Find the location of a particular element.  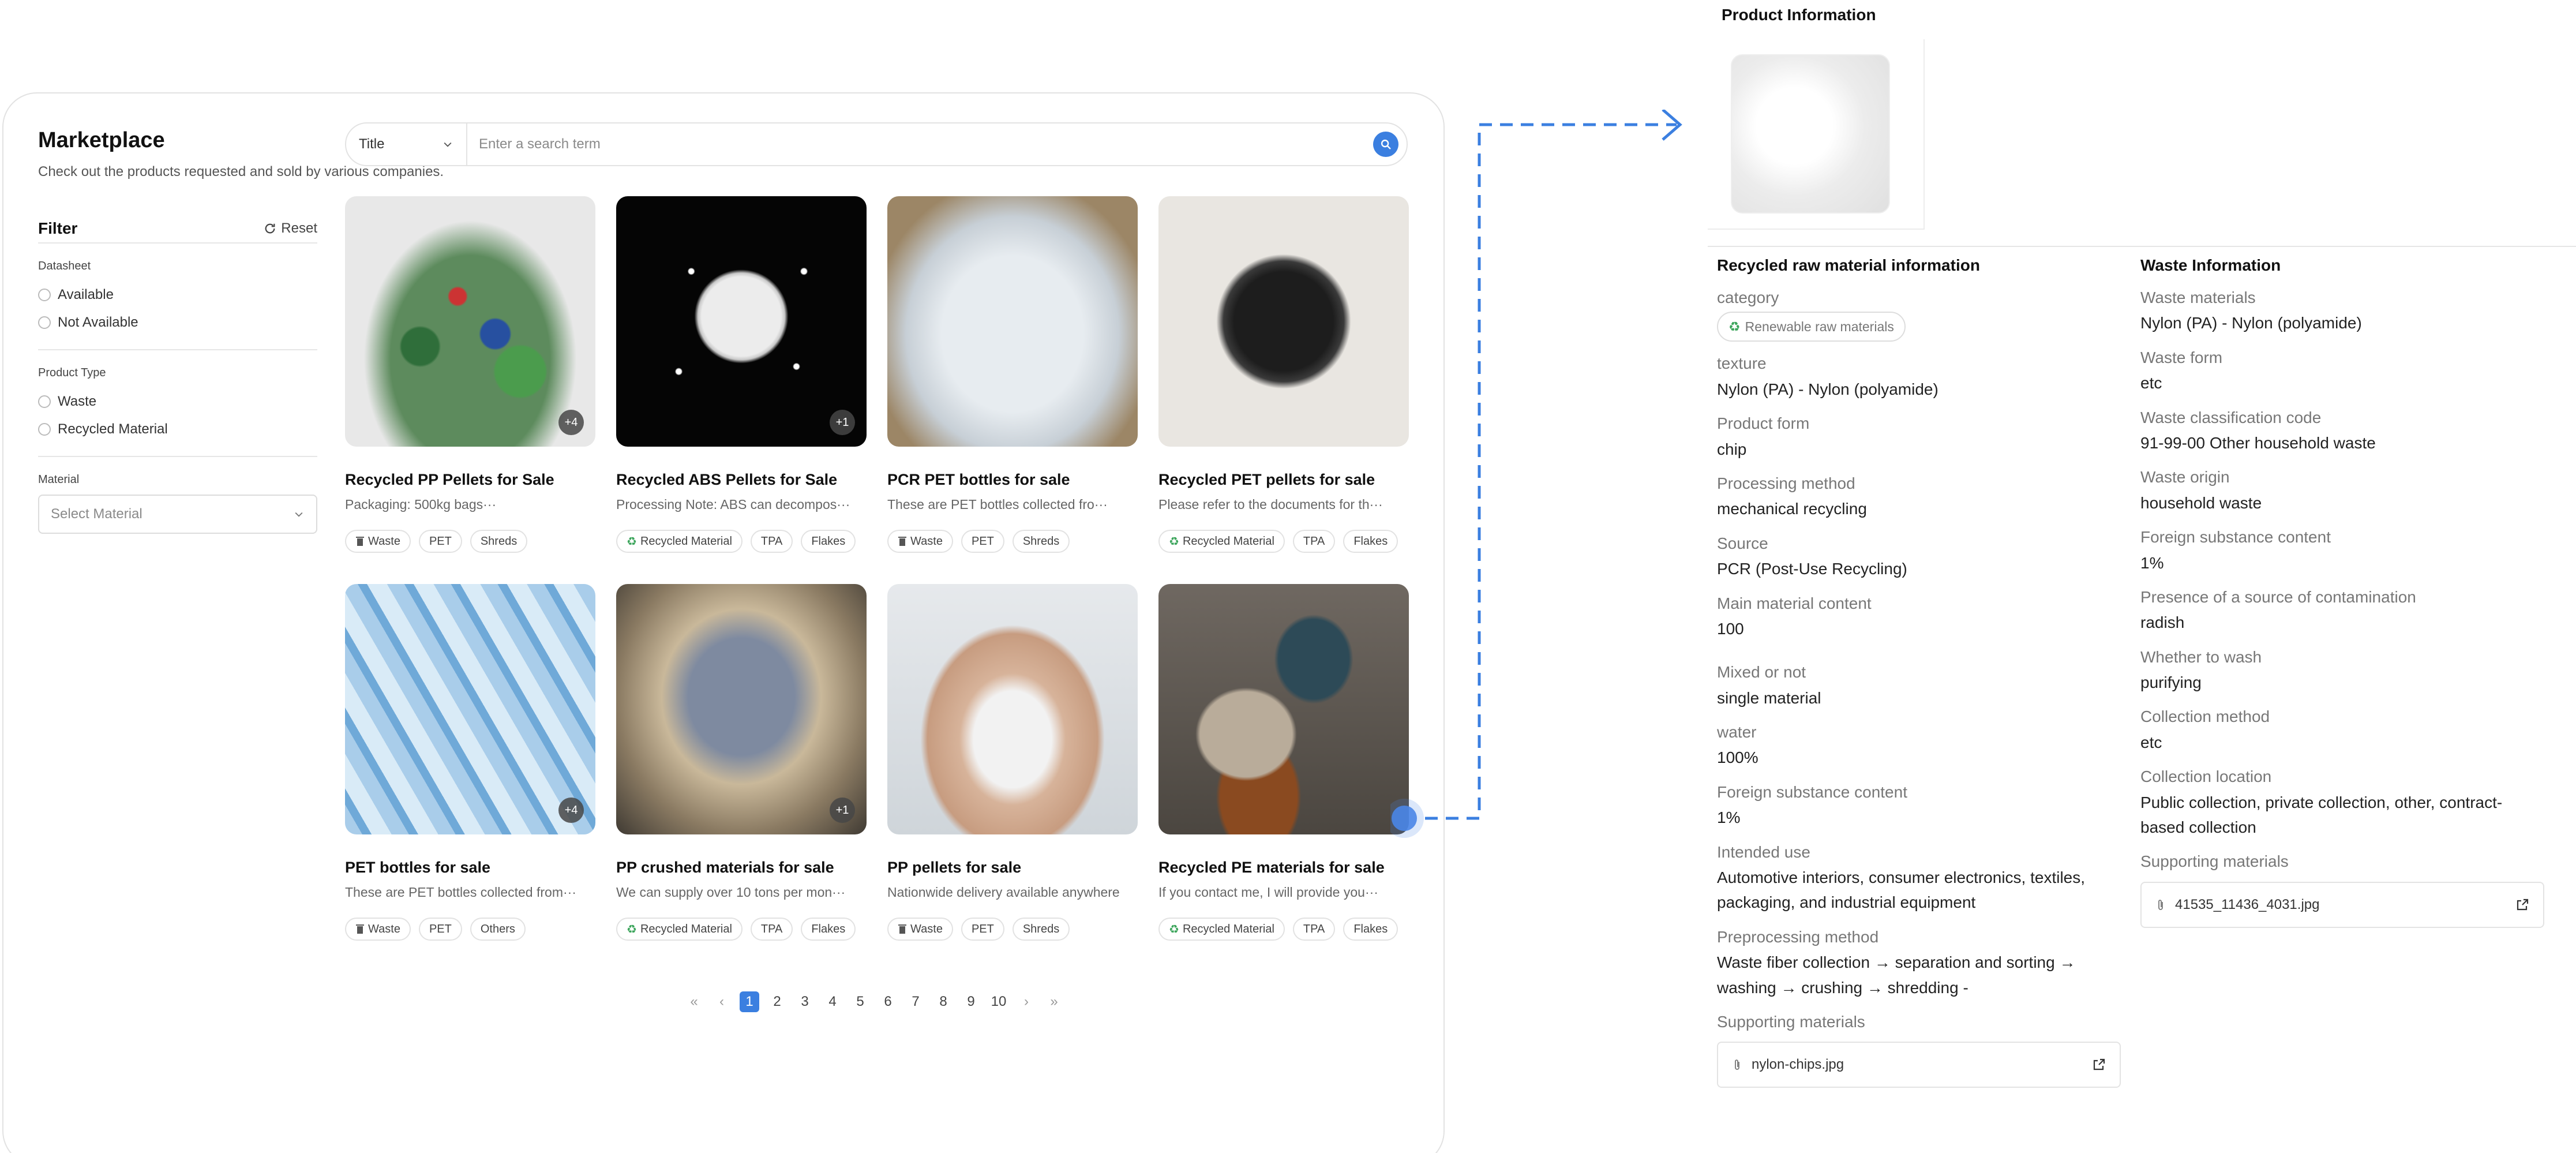

field-mixed: Mixed or not single material is located at coordinates (1919, 686).